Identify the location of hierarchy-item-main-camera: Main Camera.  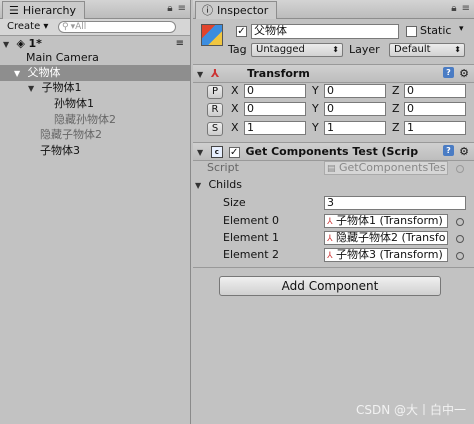
(95, 58).